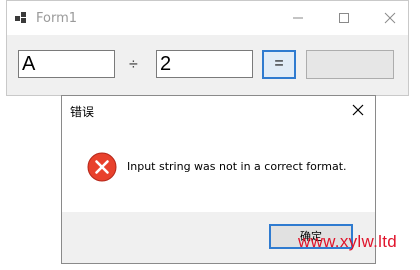 The image size is (420, 270). Describe the element at coordinates (82, 112) in the screenshot. I see `dialog-title: 错误` at that location.